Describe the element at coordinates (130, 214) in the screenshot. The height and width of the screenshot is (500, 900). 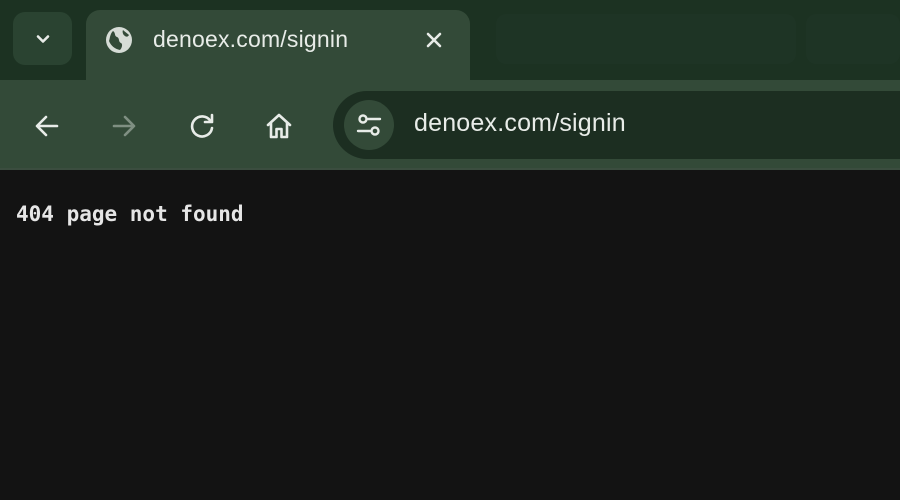
I see `error-message: 404 page not found` at that location.